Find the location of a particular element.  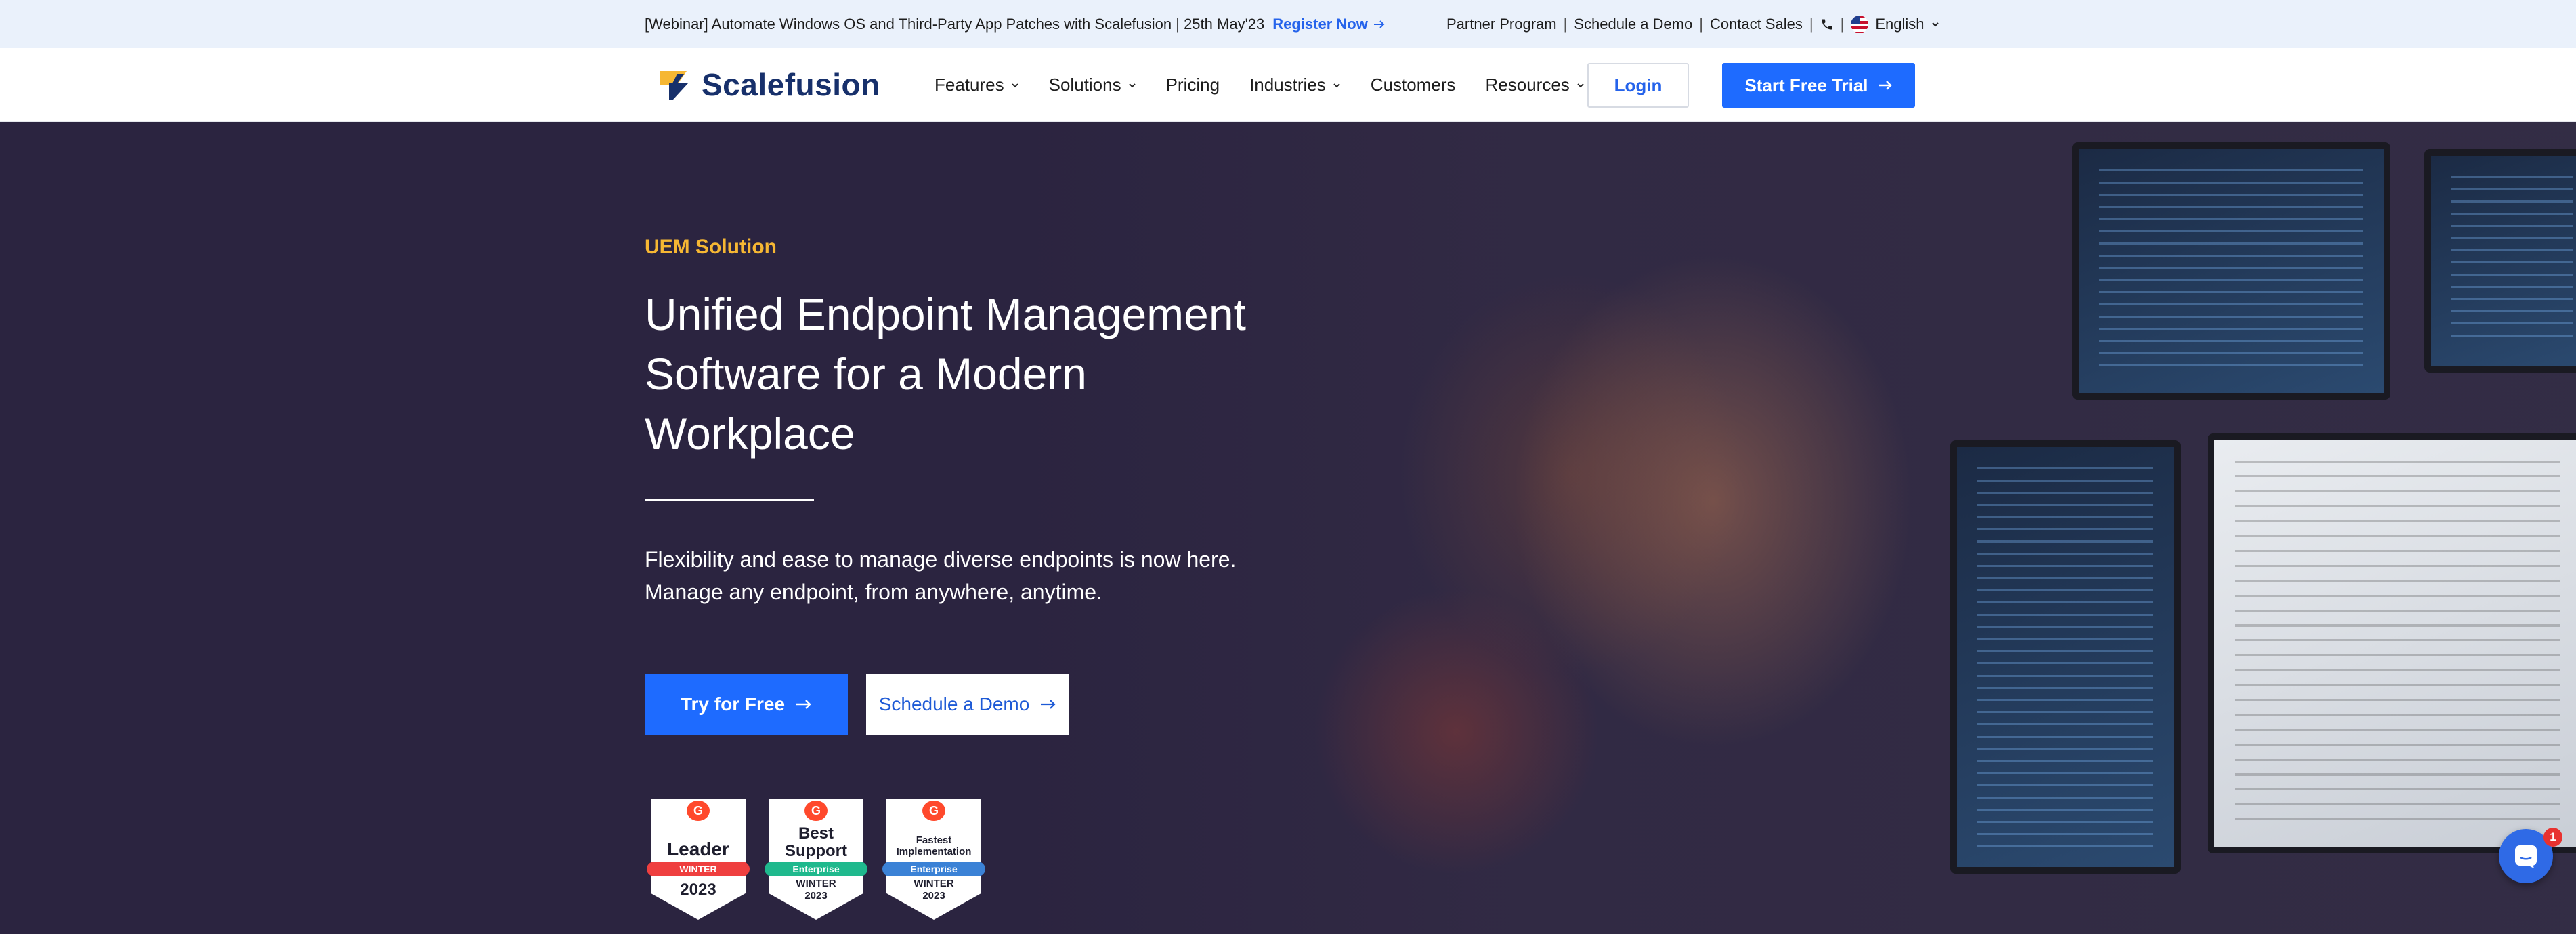

g2-badge-best-support: G Best Support Enterprise WINTER 2023 is located at coordinates (816, 860).